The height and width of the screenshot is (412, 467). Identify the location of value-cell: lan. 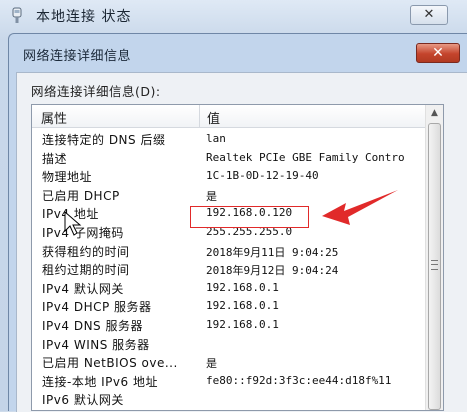
(216, 138).